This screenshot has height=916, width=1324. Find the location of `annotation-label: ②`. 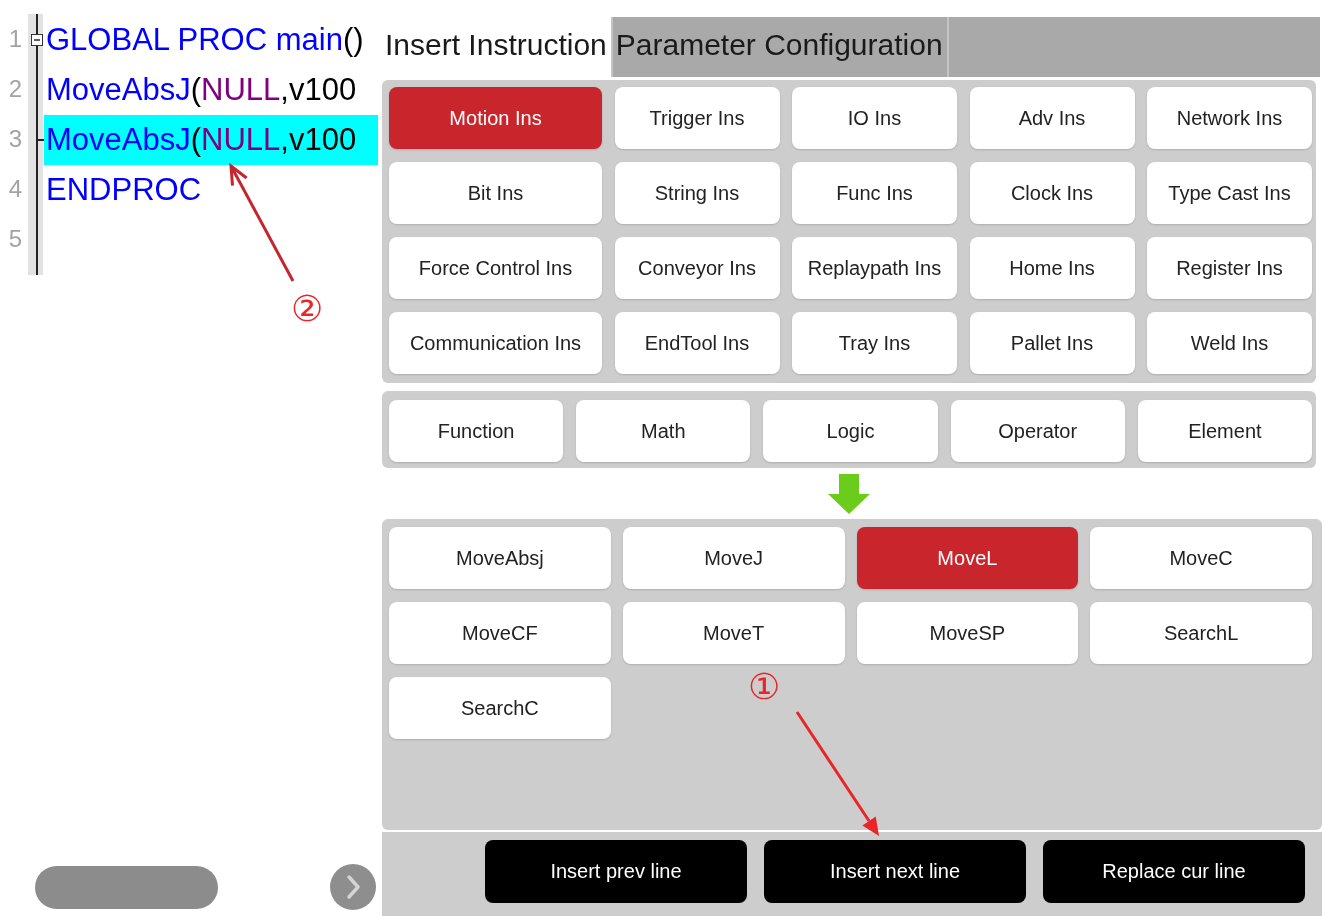

annotation-label: ② is located at coordinates (307, 309).